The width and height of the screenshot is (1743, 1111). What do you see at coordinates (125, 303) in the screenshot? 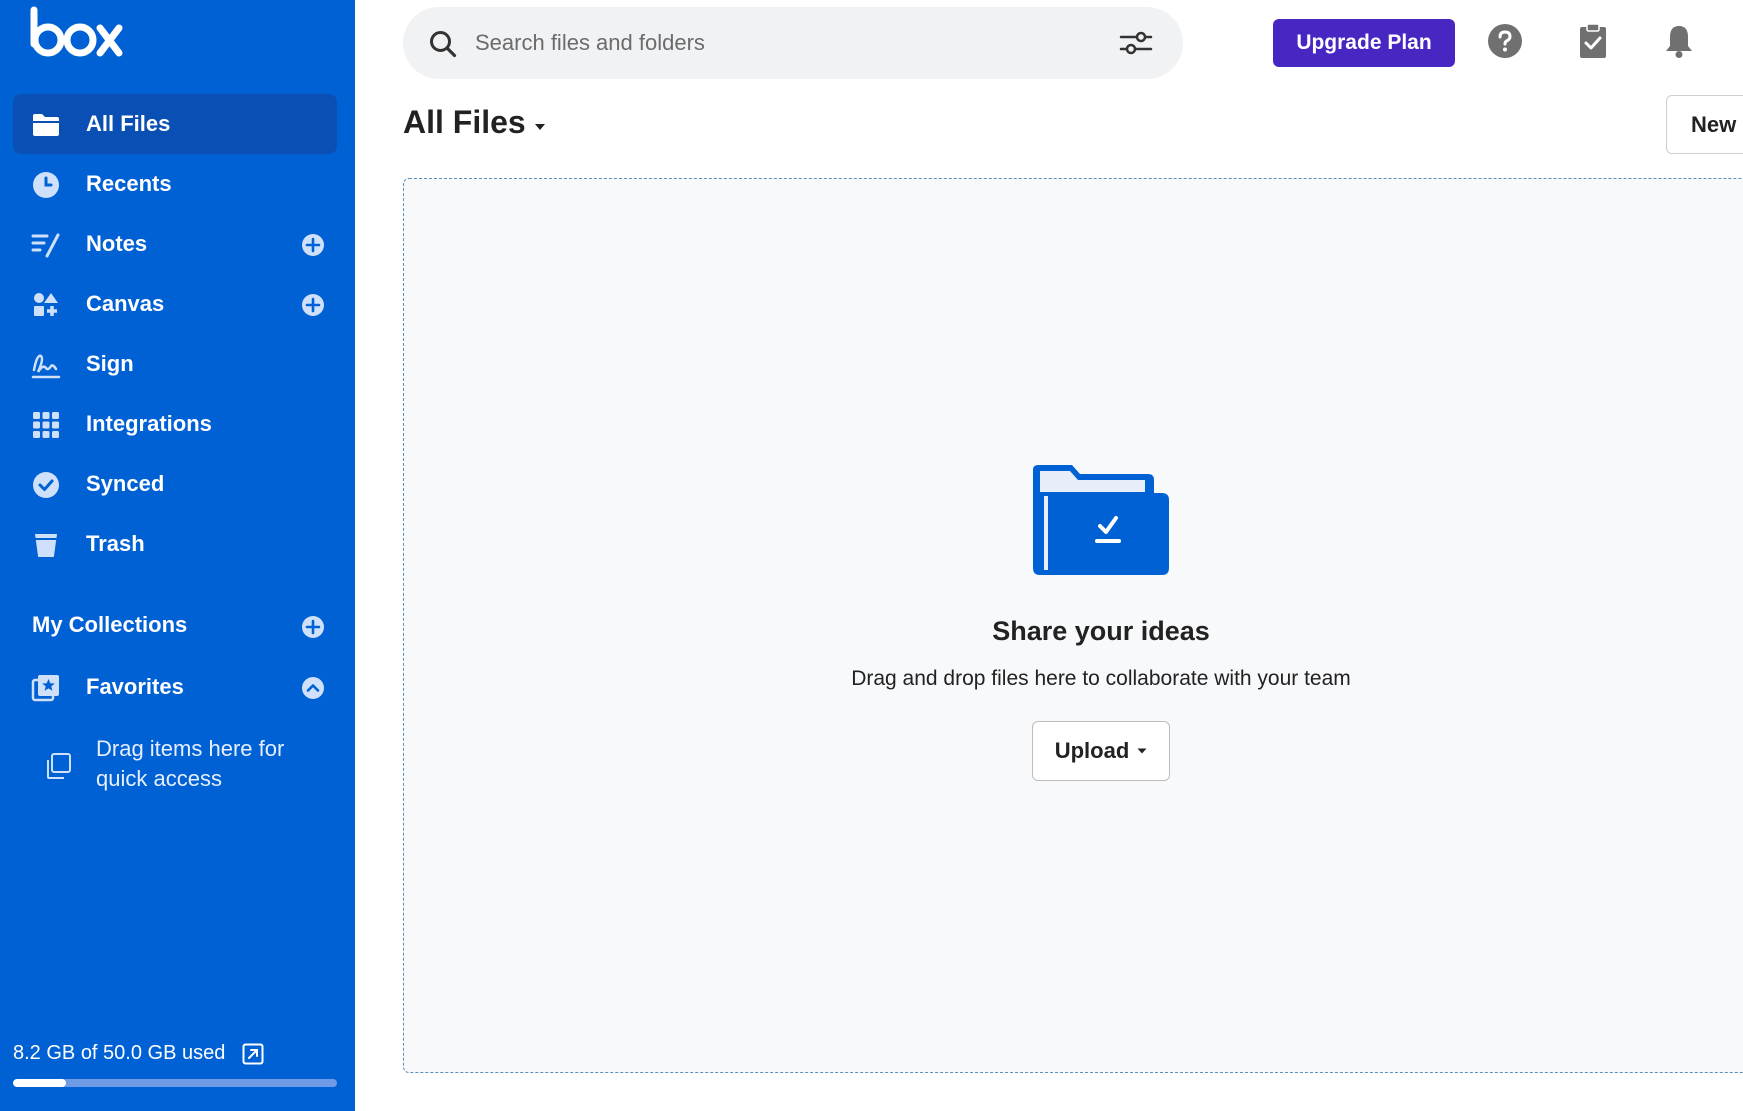
I see `sidebar-item-label: Canvas` at bounding box center [125, 303].